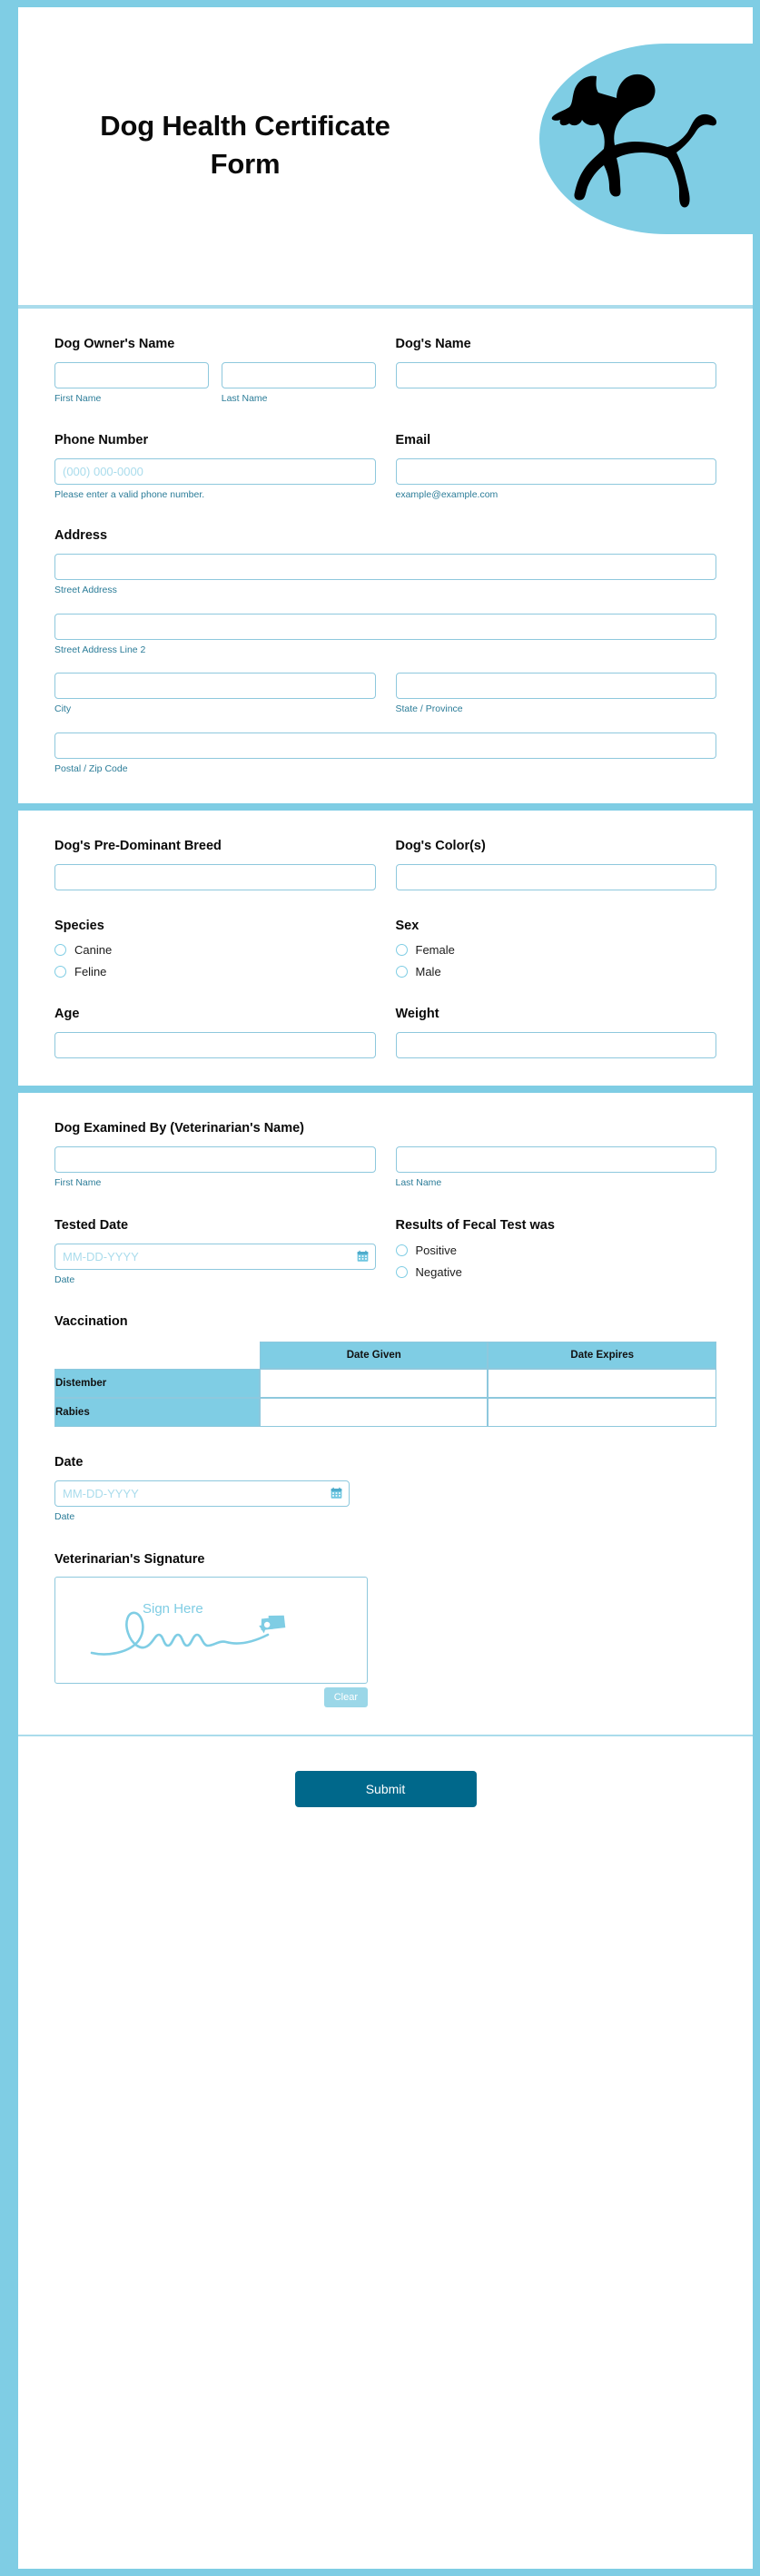 This screenshot has height=2576, width=760. I want to click on vet-first-name-sublabel: First Name, so click(78, 1183).